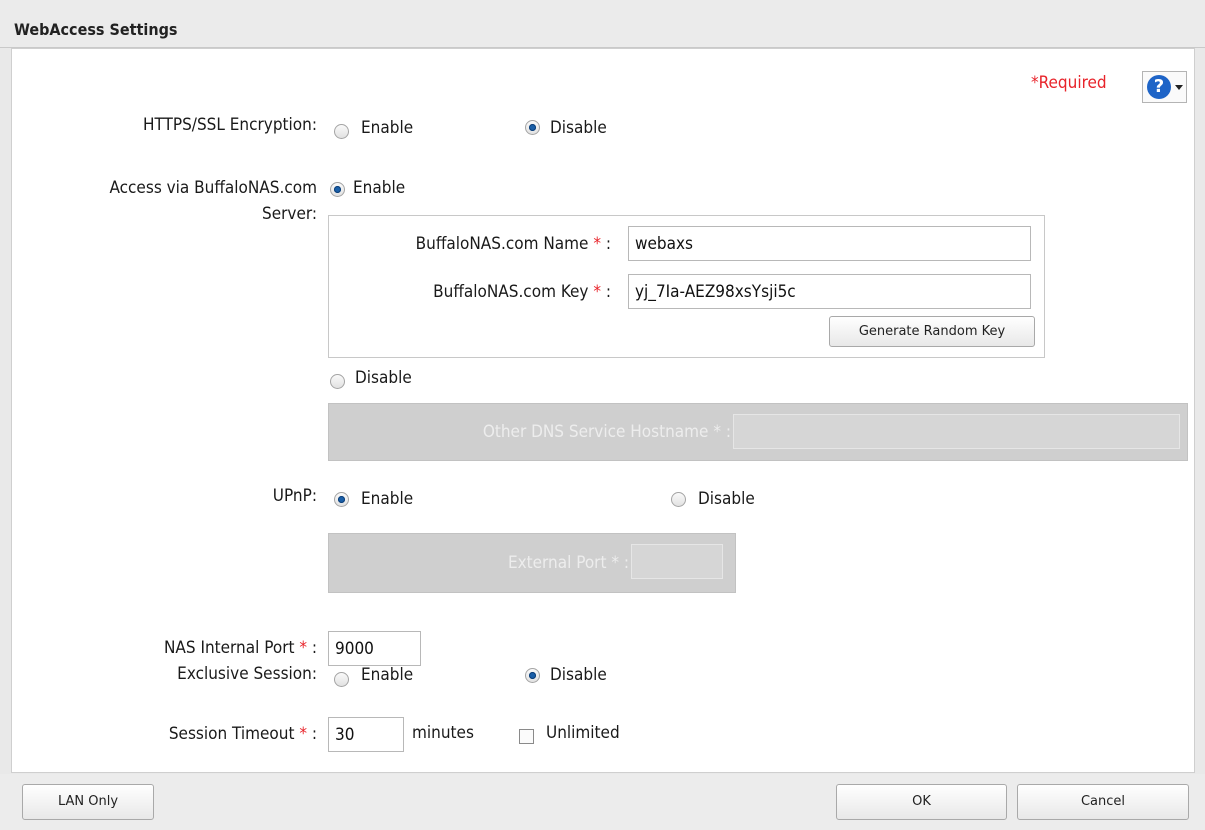 This screenshot has height=830, width=1205. I want to click on cancel-button: Cancel, so click(1103, 802).